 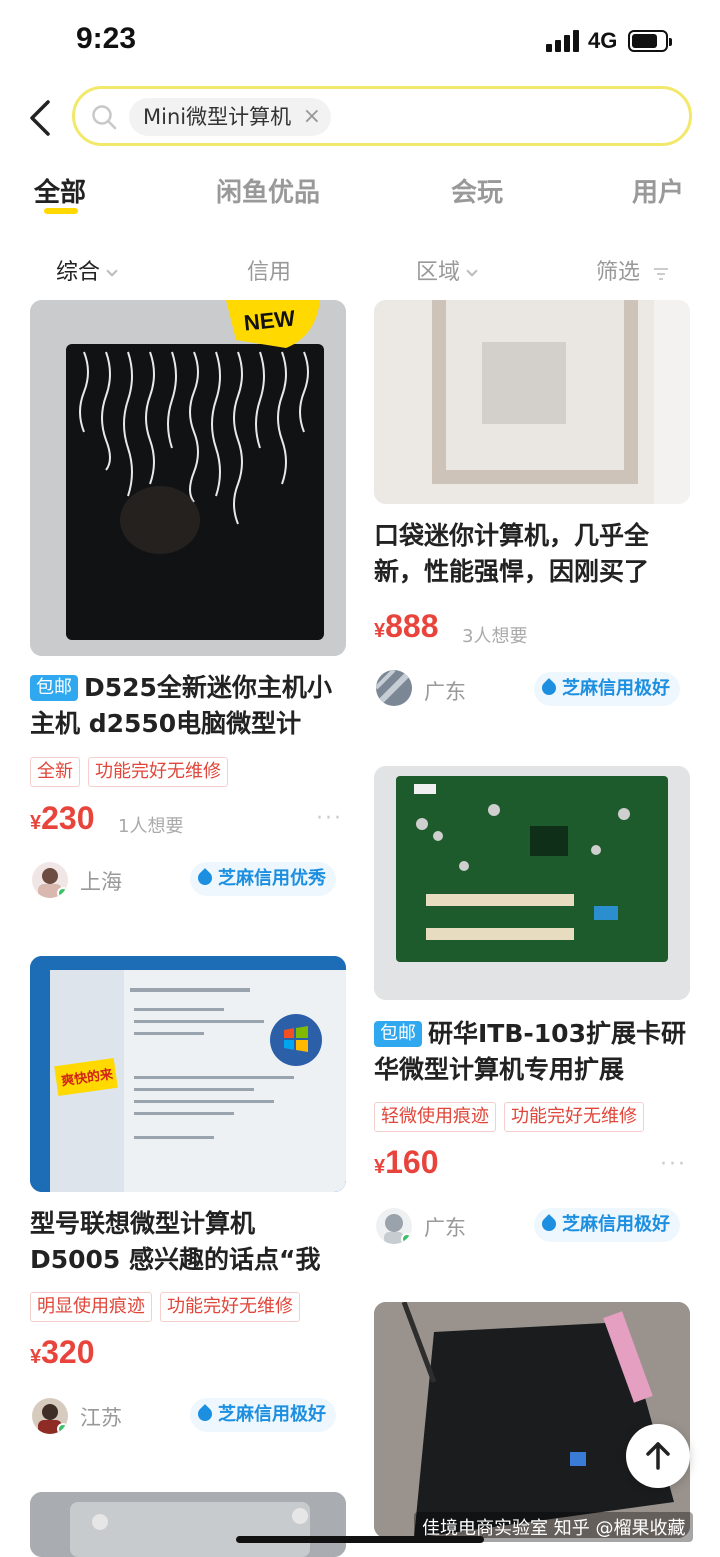 What do you see at coordinates (360, 197) in the screenshot?
I see `category-tabs: 全部 闲鱼优品 会玩 用户` at bounding box center [360, 197].